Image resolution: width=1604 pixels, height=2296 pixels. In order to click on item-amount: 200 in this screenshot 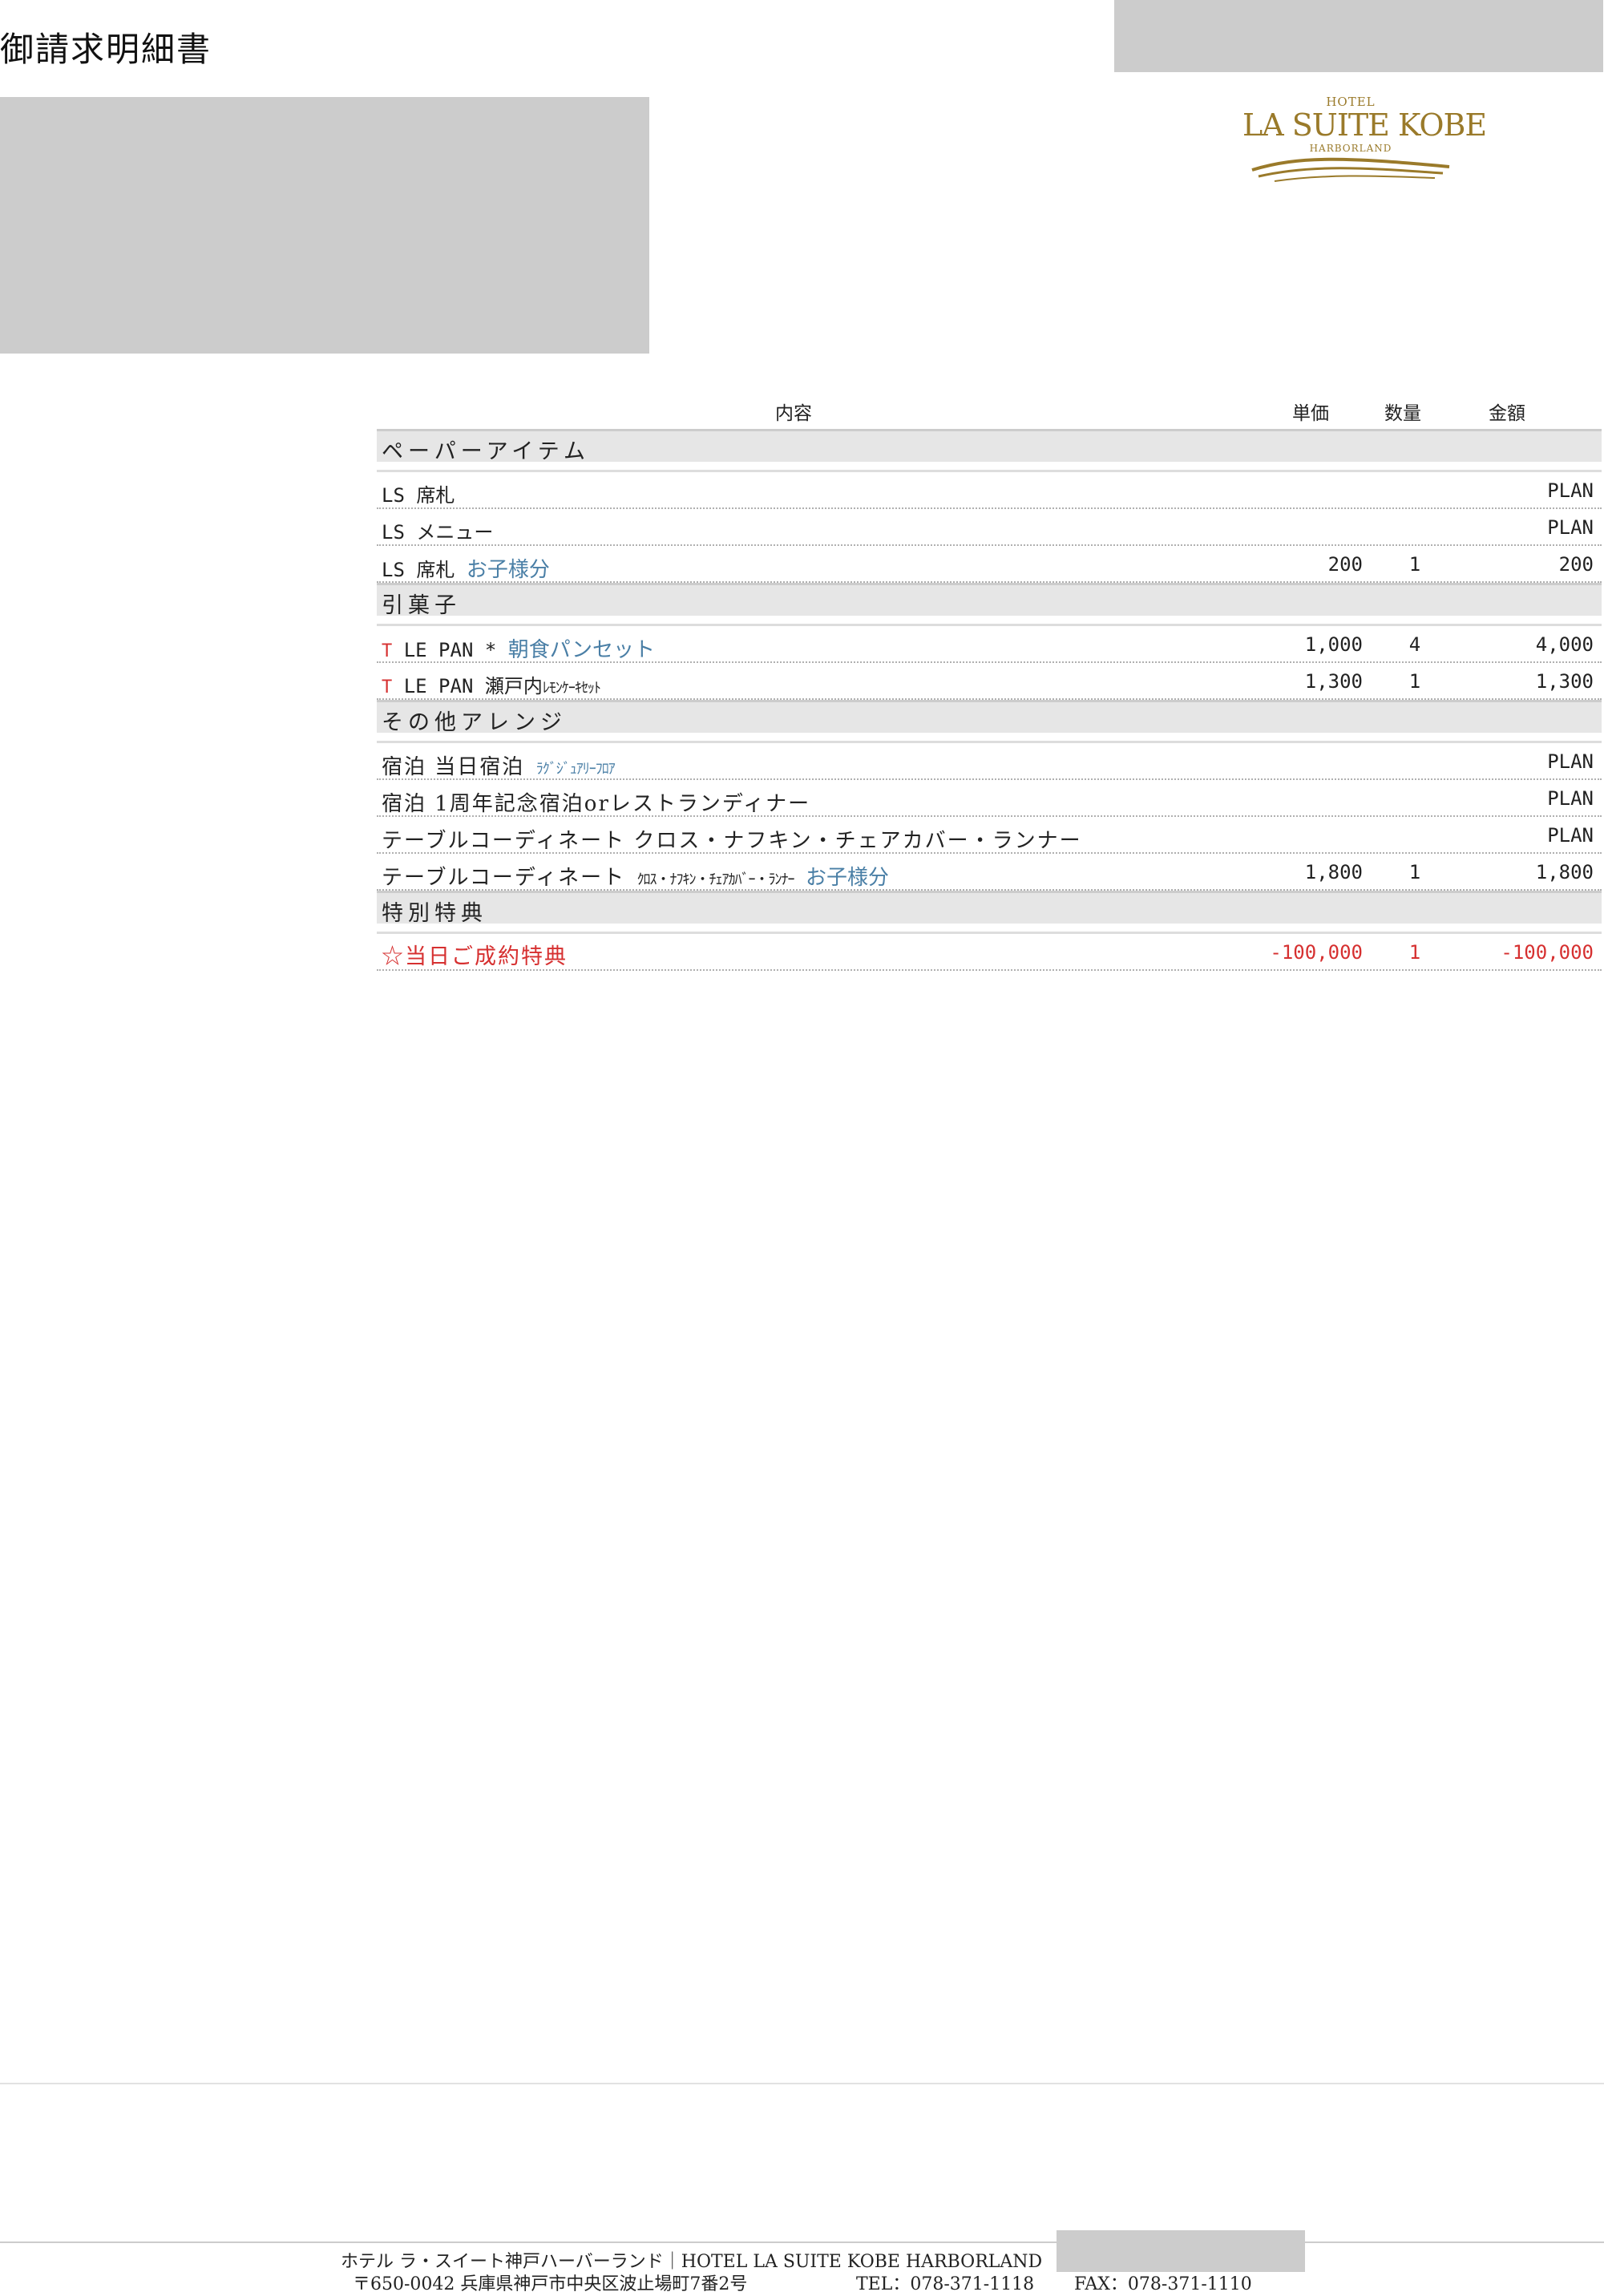, I will do `click(1576, 564)`.